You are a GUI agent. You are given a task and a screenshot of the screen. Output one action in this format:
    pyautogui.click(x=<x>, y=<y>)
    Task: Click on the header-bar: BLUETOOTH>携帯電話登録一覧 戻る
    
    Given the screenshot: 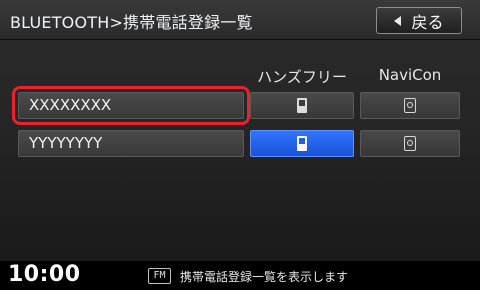 What is the action you would take?
    pyautogui.click(x=240, y=20)
    